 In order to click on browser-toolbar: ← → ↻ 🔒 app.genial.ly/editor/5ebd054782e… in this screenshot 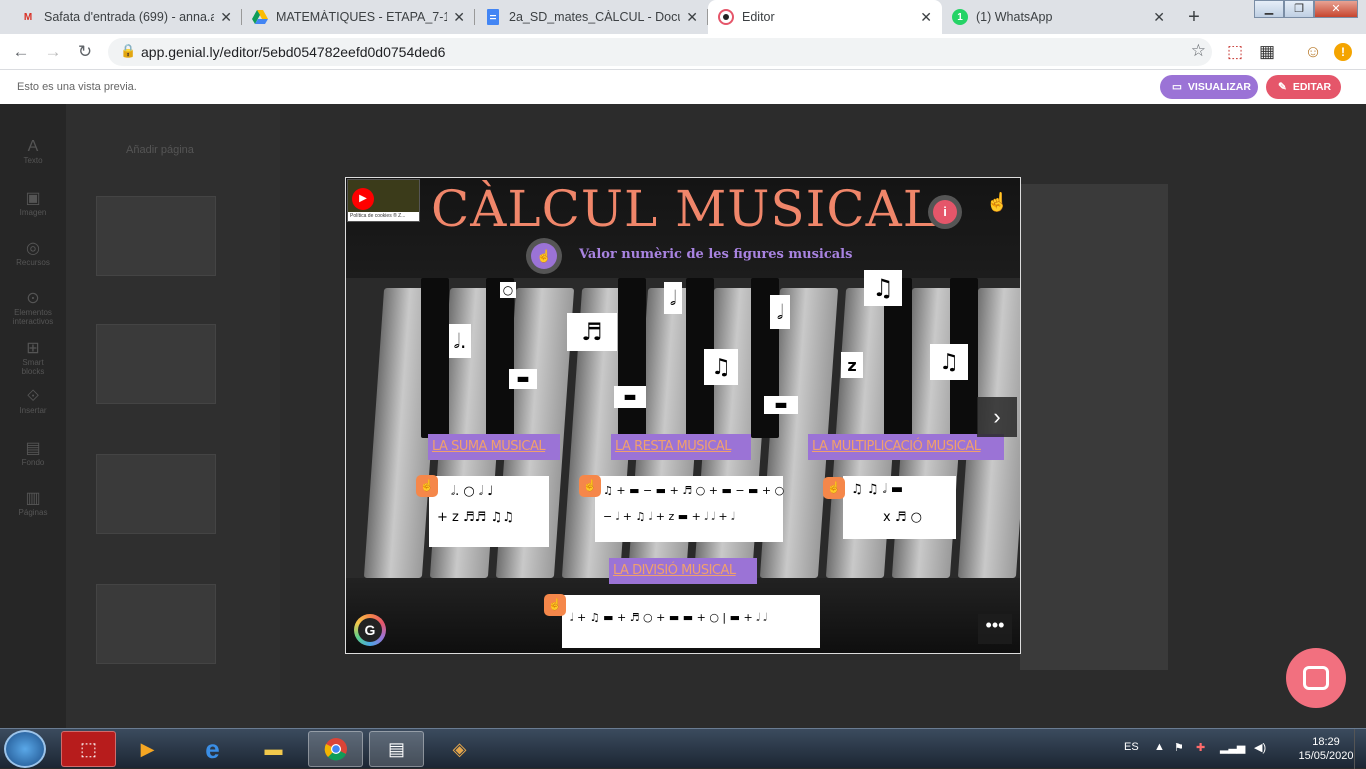, I will do `click(683, 52)`.